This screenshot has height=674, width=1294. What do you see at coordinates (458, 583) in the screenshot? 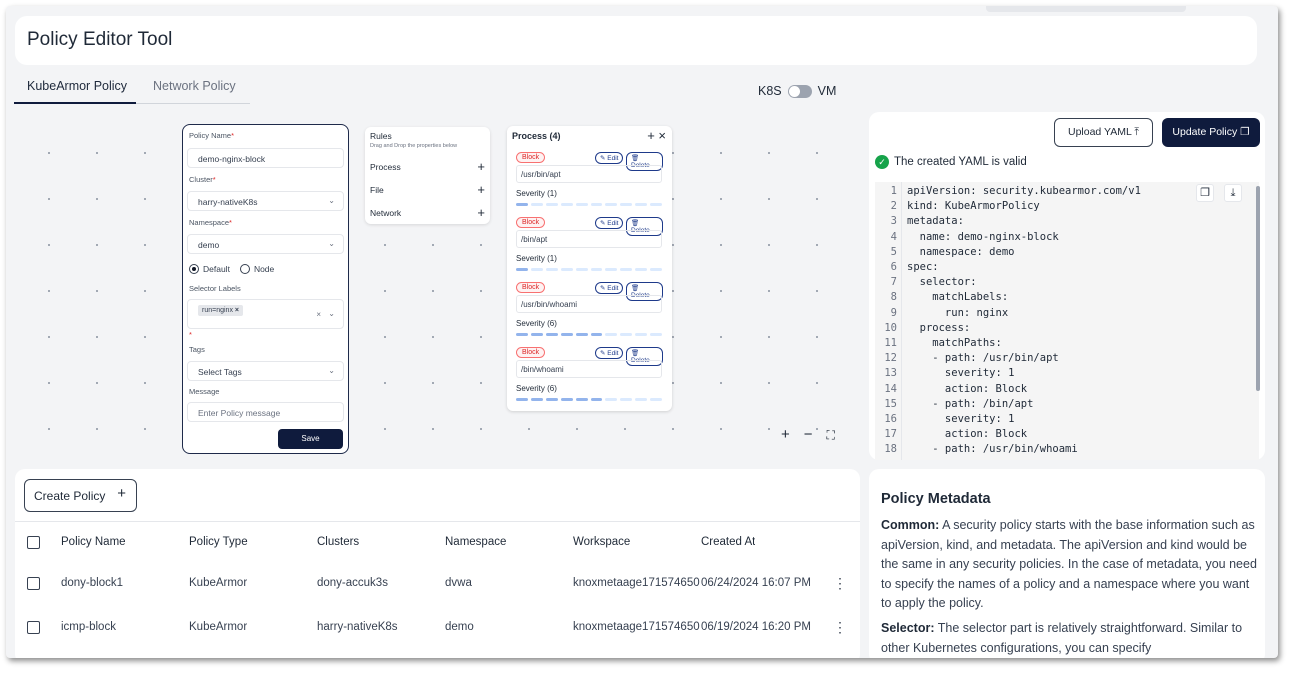
I see `table-cell: dvwa` at bounding box center [458, 583].